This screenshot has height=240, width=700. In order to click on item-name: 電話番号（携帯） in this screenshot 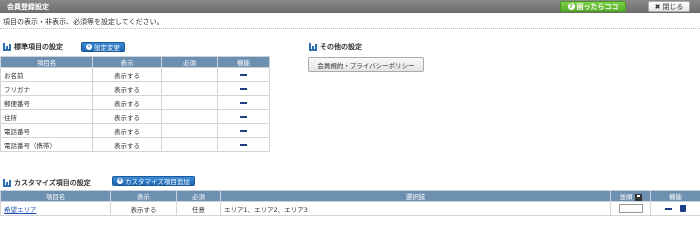, I will do `click(46, 144)`.